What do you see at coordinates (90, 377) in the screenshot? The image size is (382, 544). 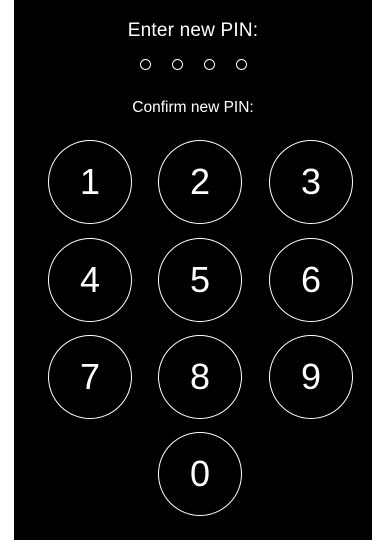 I see `key-7-button: 7` at bounding box center [90, 377].